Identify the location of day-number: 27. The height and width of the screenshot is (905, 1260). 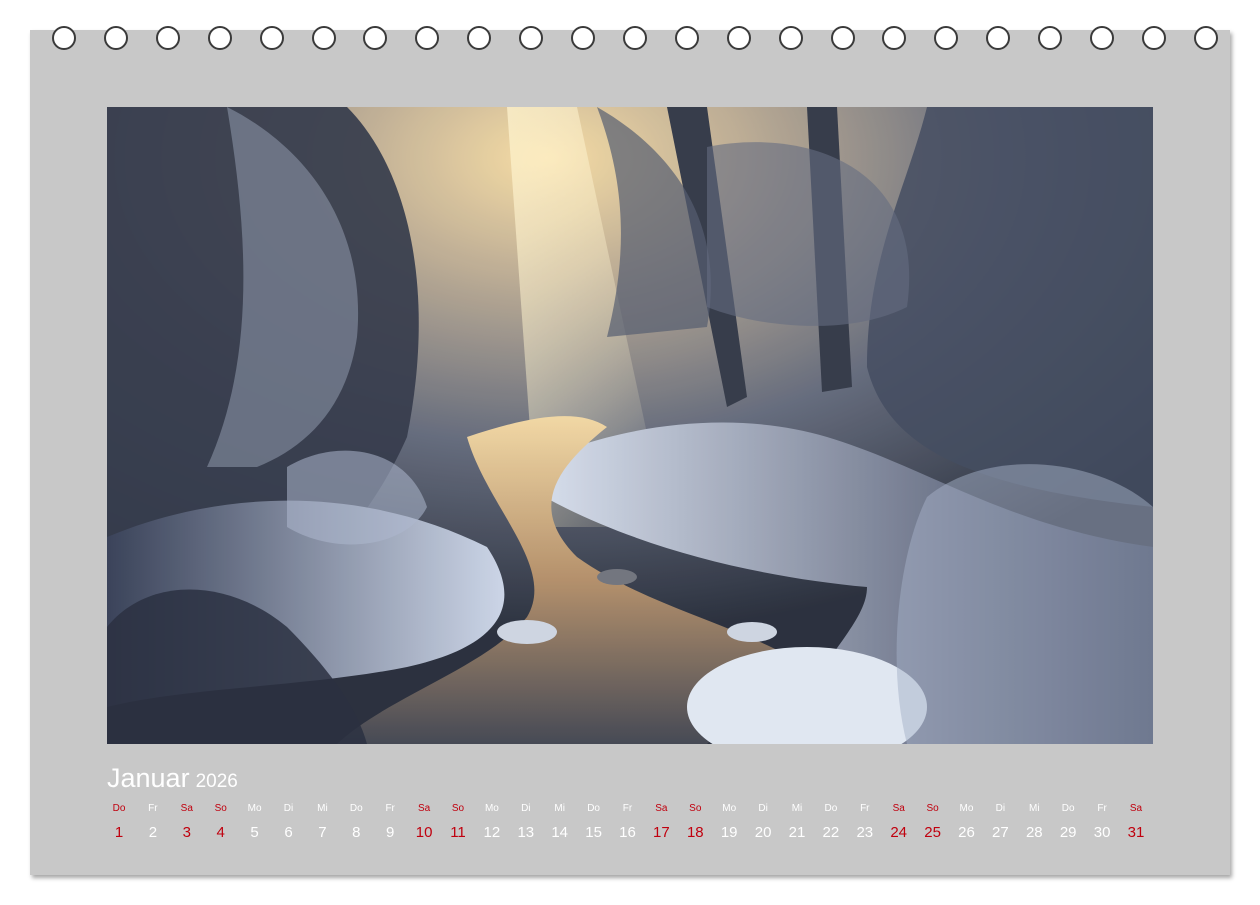
(1000, 832).